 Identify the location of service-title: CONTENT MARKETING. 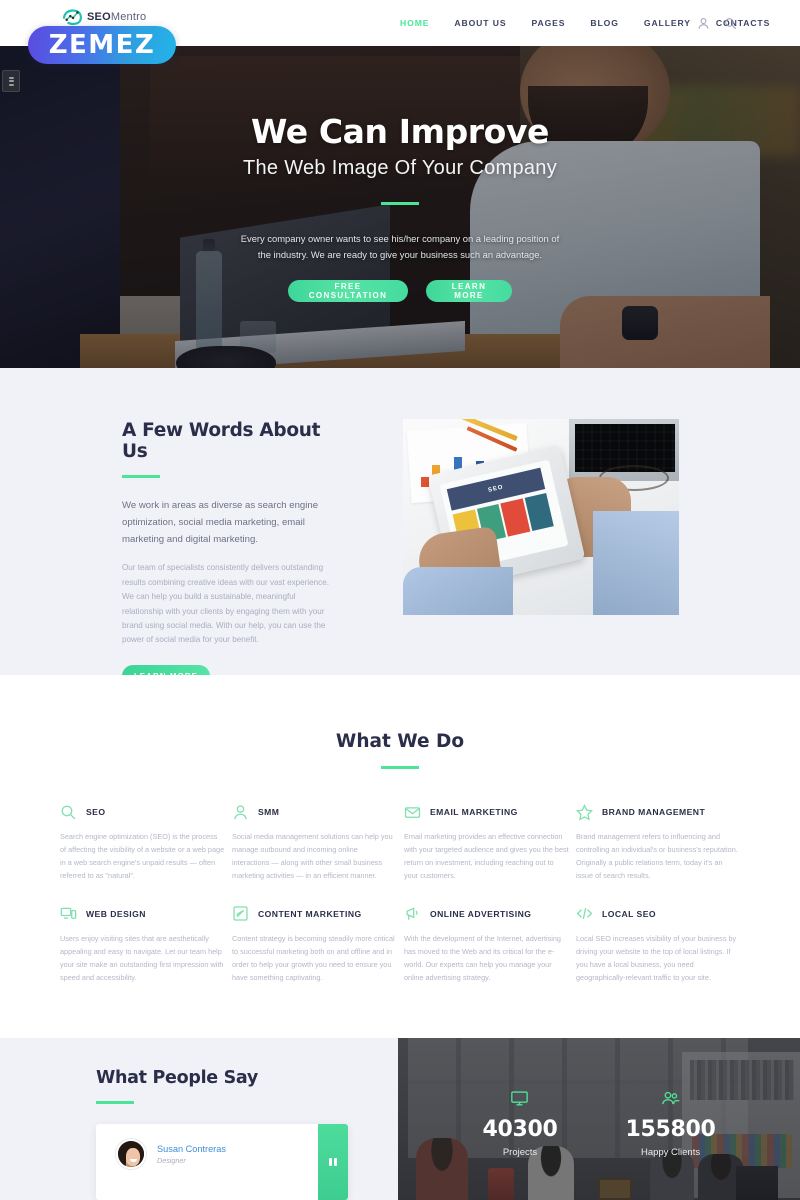
(310, 913).